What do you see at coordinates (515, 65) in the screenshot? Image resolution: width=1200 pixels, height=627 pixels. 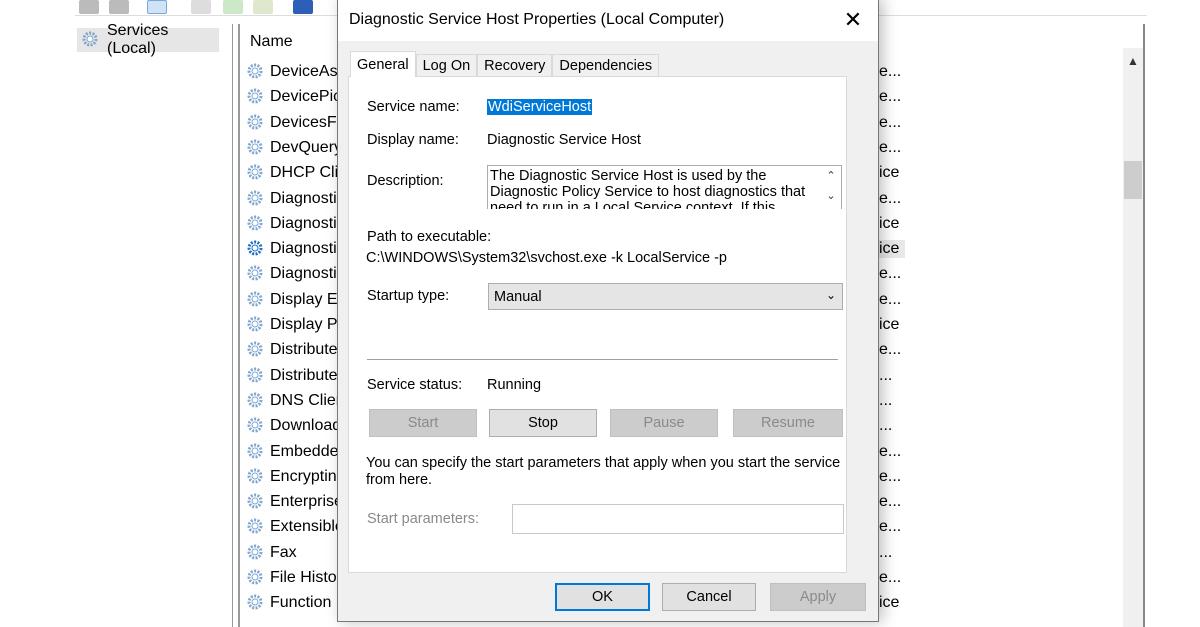 I see `tab-recovery: Recovery` at bounding box center [515, 65].